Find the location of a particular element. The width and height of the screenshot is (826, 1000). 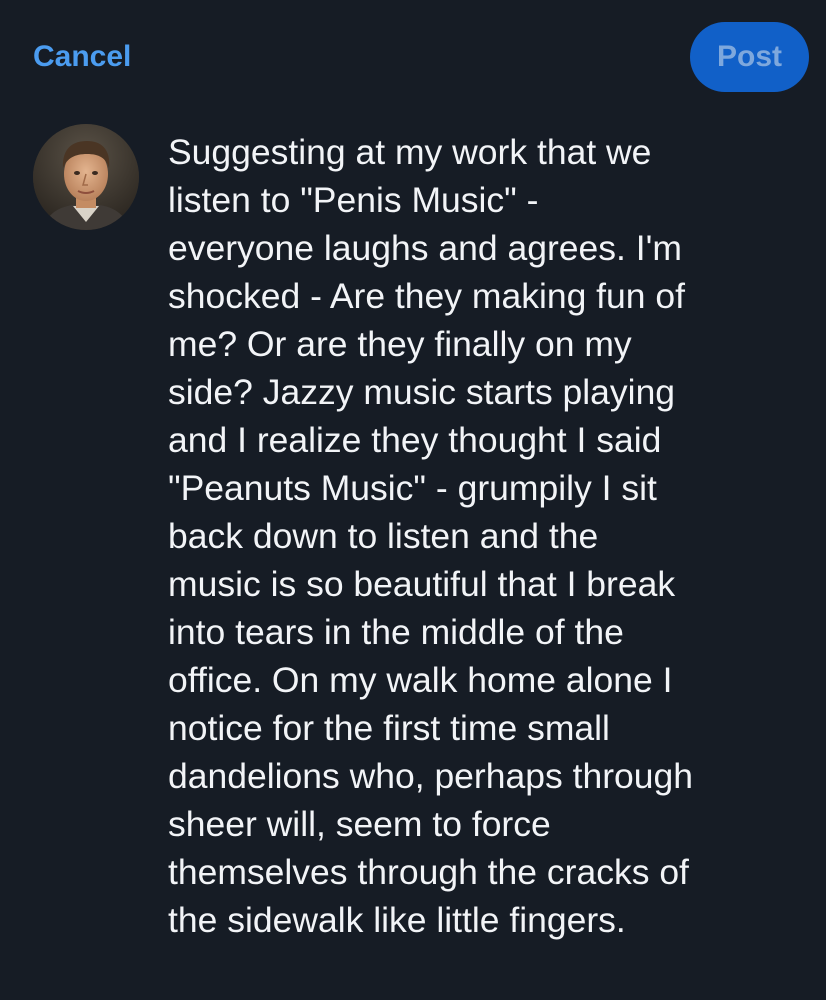

user-avatar-image is located at coordinates (86, 177).